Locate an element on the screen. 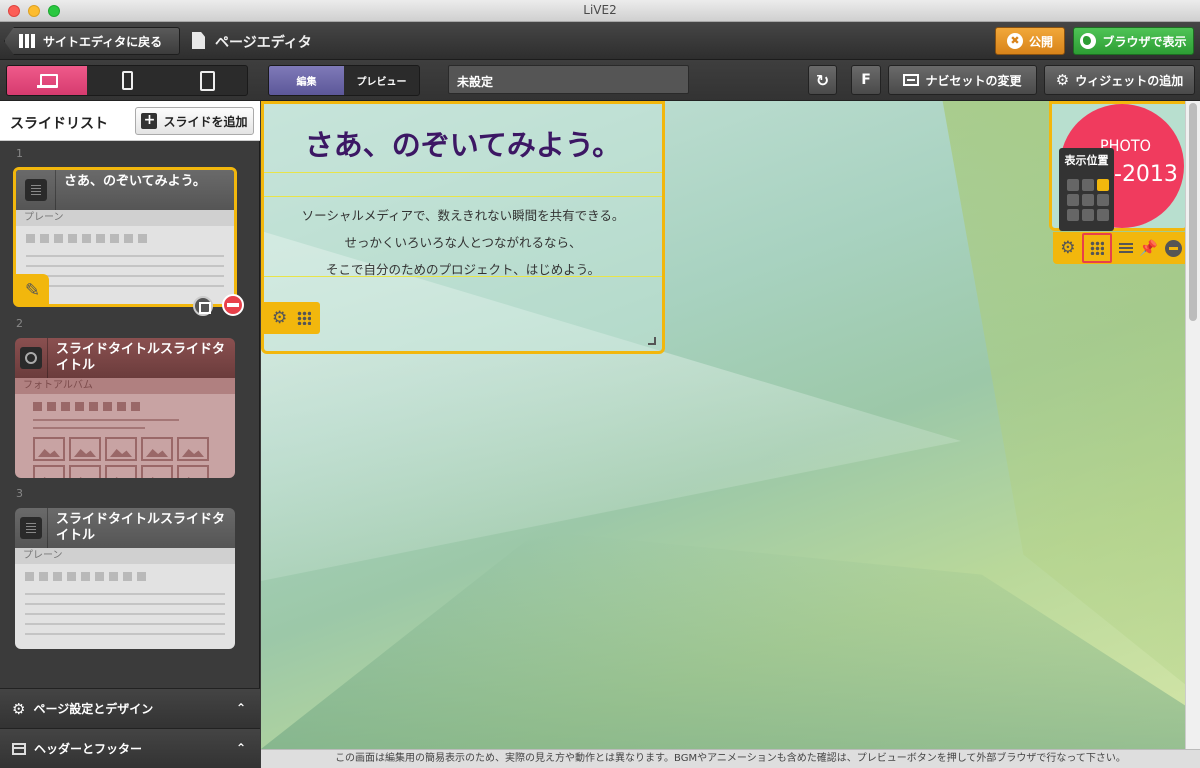 This screenshot has width=1200, height=768. site-editor-icon is located at coordinates (27, 41).